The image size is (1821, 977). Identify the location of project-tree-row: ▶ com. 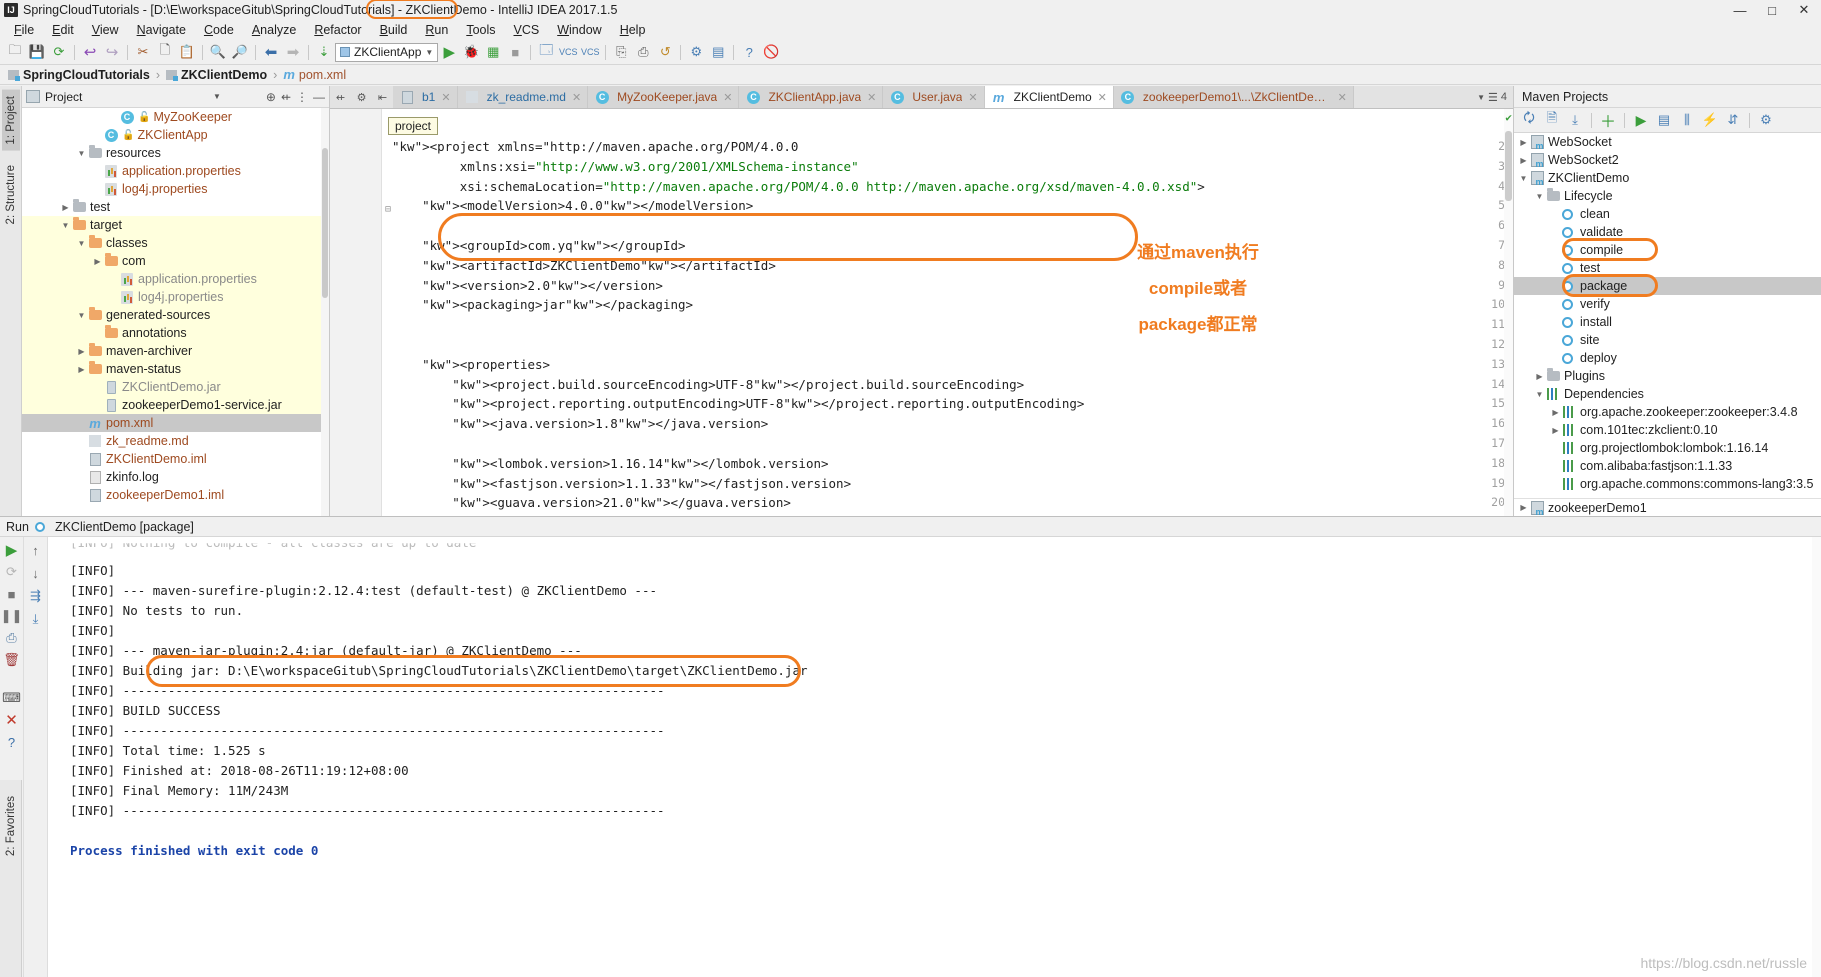
(175, 261).